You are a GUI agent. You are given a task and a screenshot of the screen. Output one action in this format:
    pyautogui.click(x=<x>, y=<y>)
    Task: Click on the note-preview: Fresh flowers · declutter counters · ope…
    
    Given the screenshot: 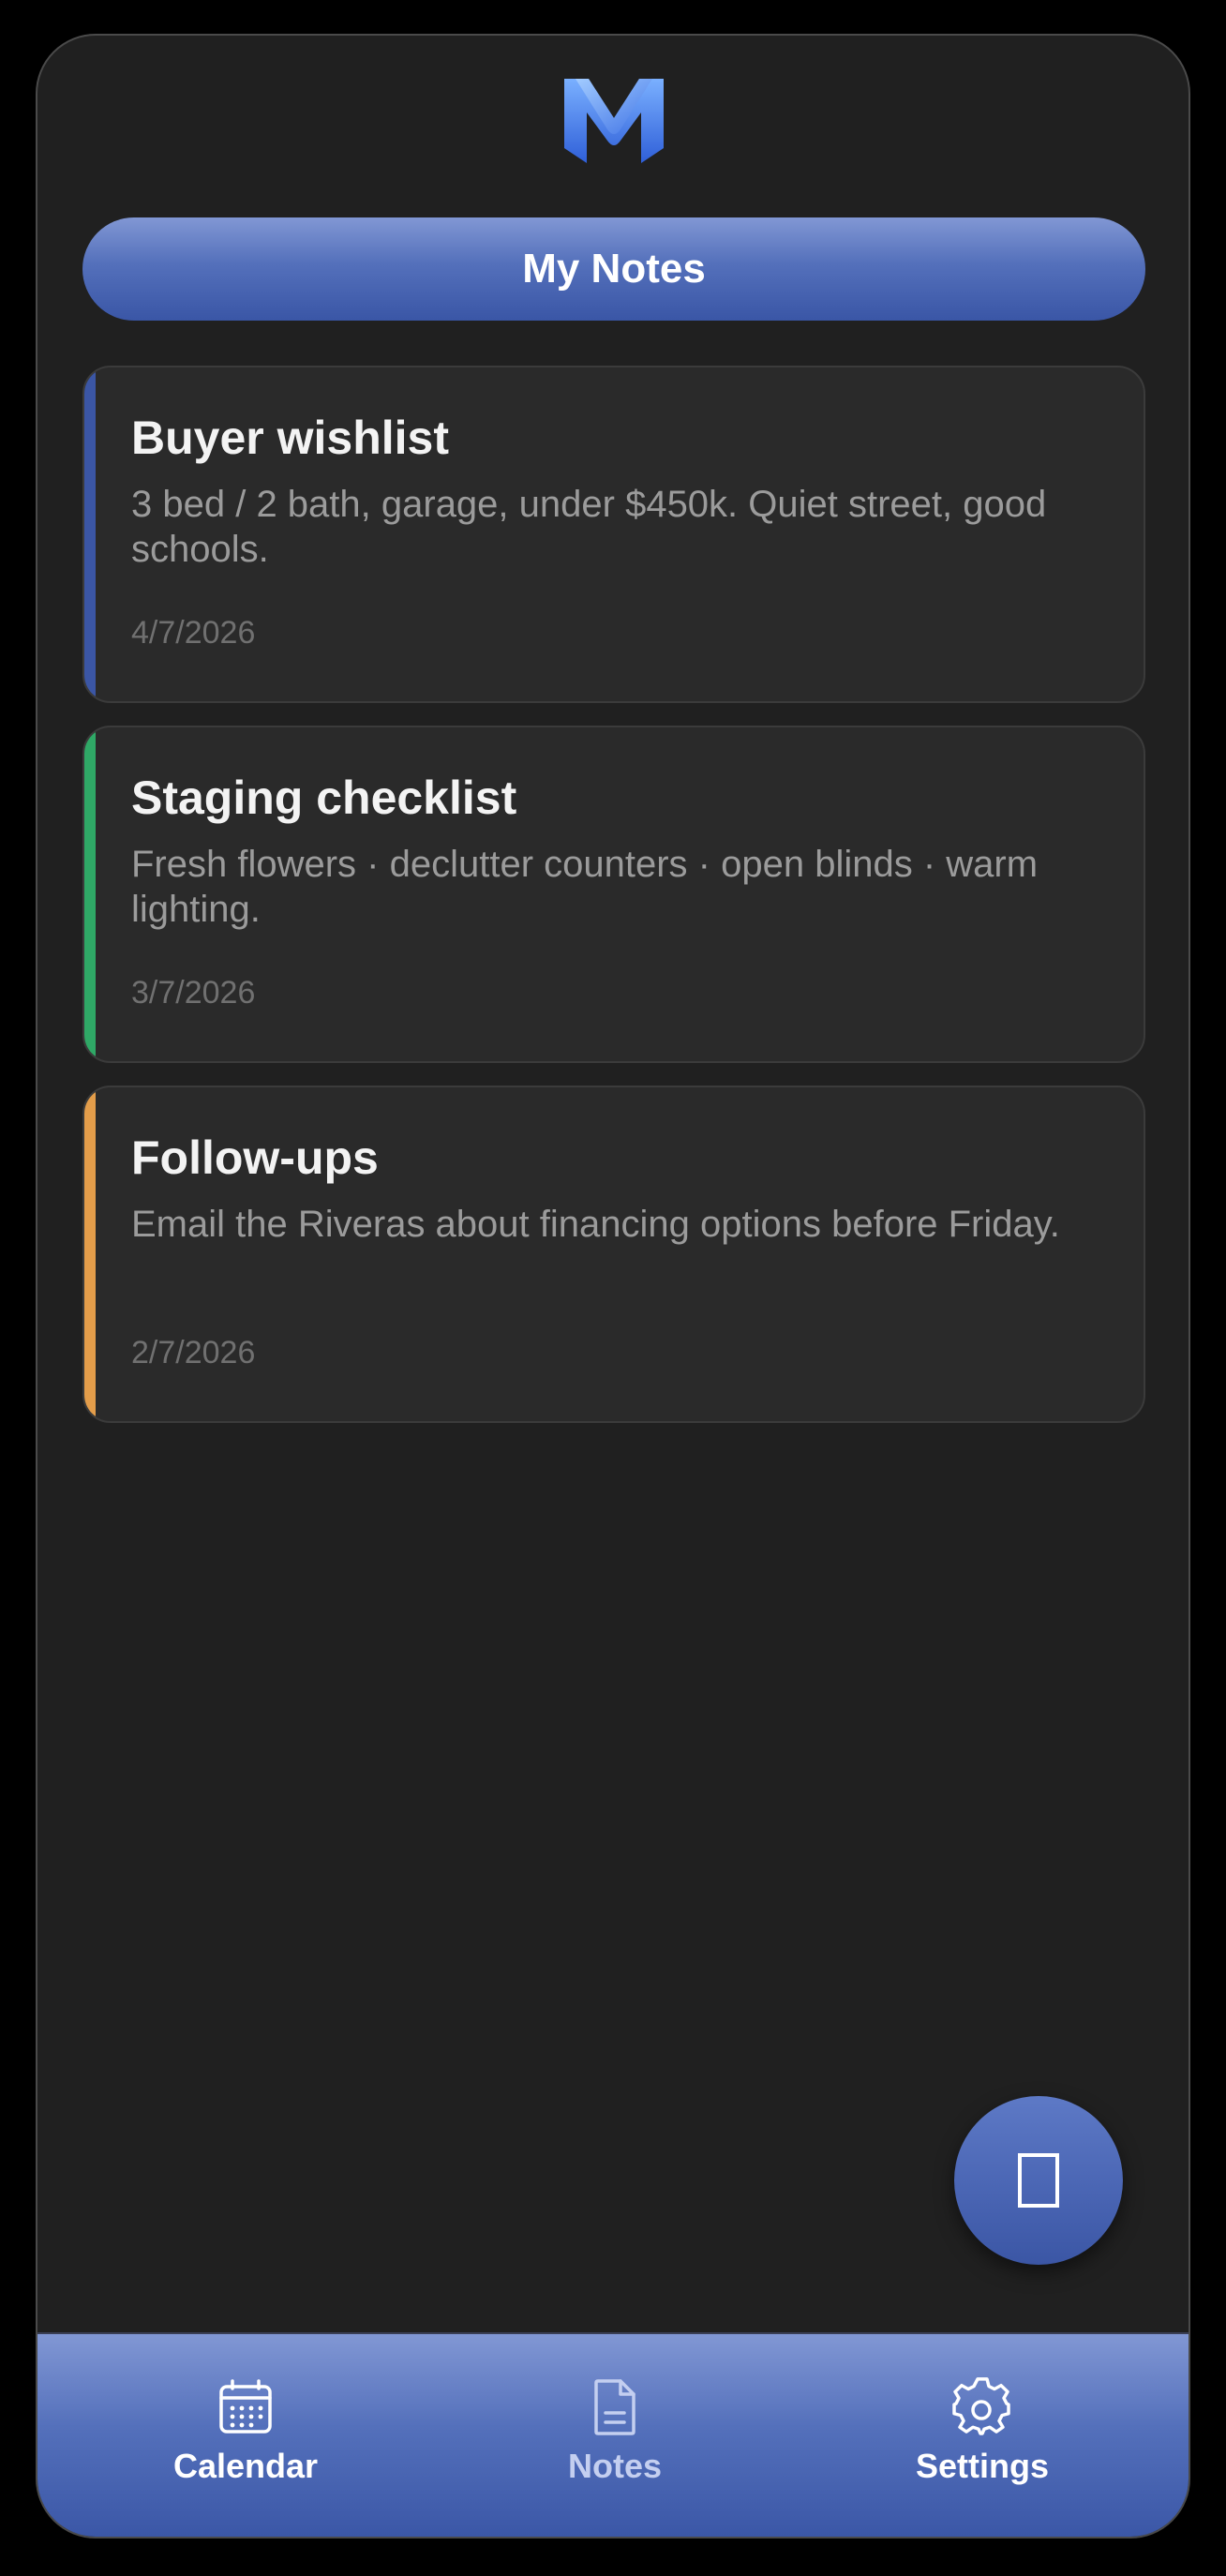 What is the action you would take?
    pyautogui.click(x=585, y=887)
    